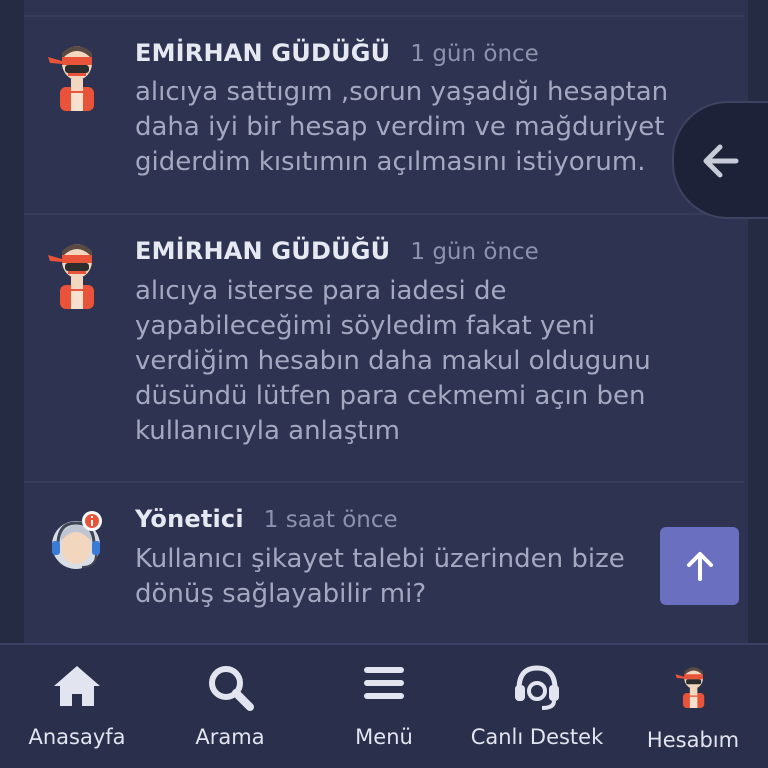 The width and height of the screenshot is (768, 768). I want to click on nav-label: Arama, so click(230, 737).